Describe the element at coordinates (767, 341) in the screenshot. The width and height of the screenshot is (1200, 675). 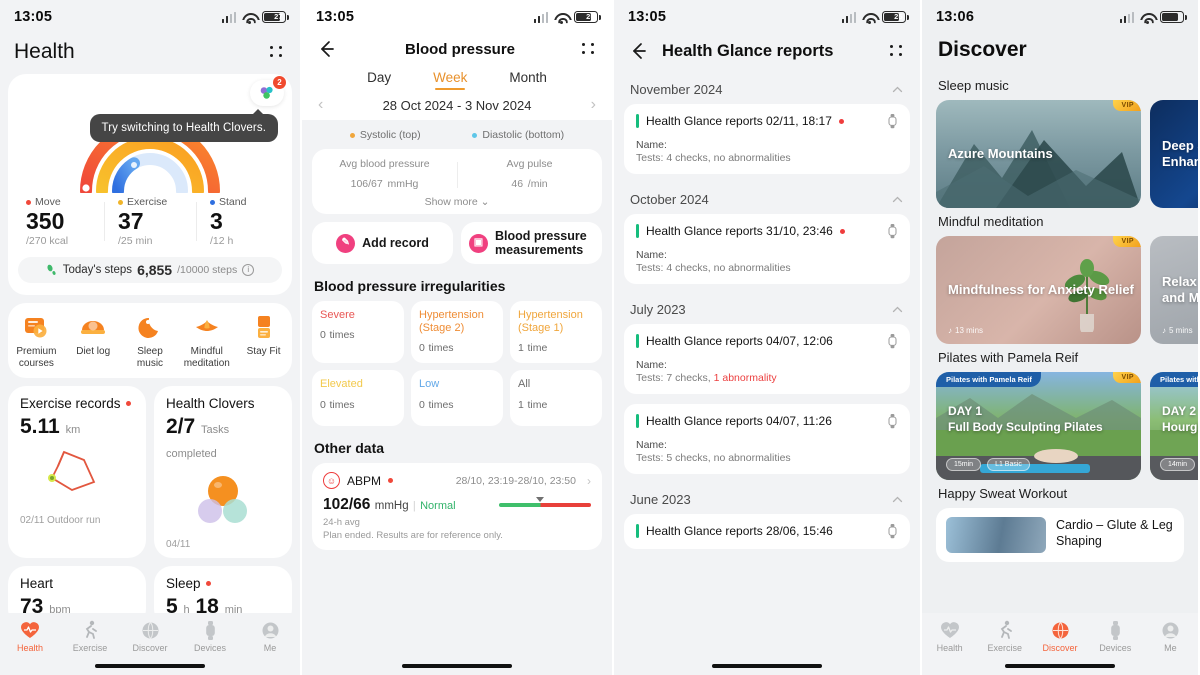
I see `report-top: Health Glance reports 04/07, 12:06` at that location.